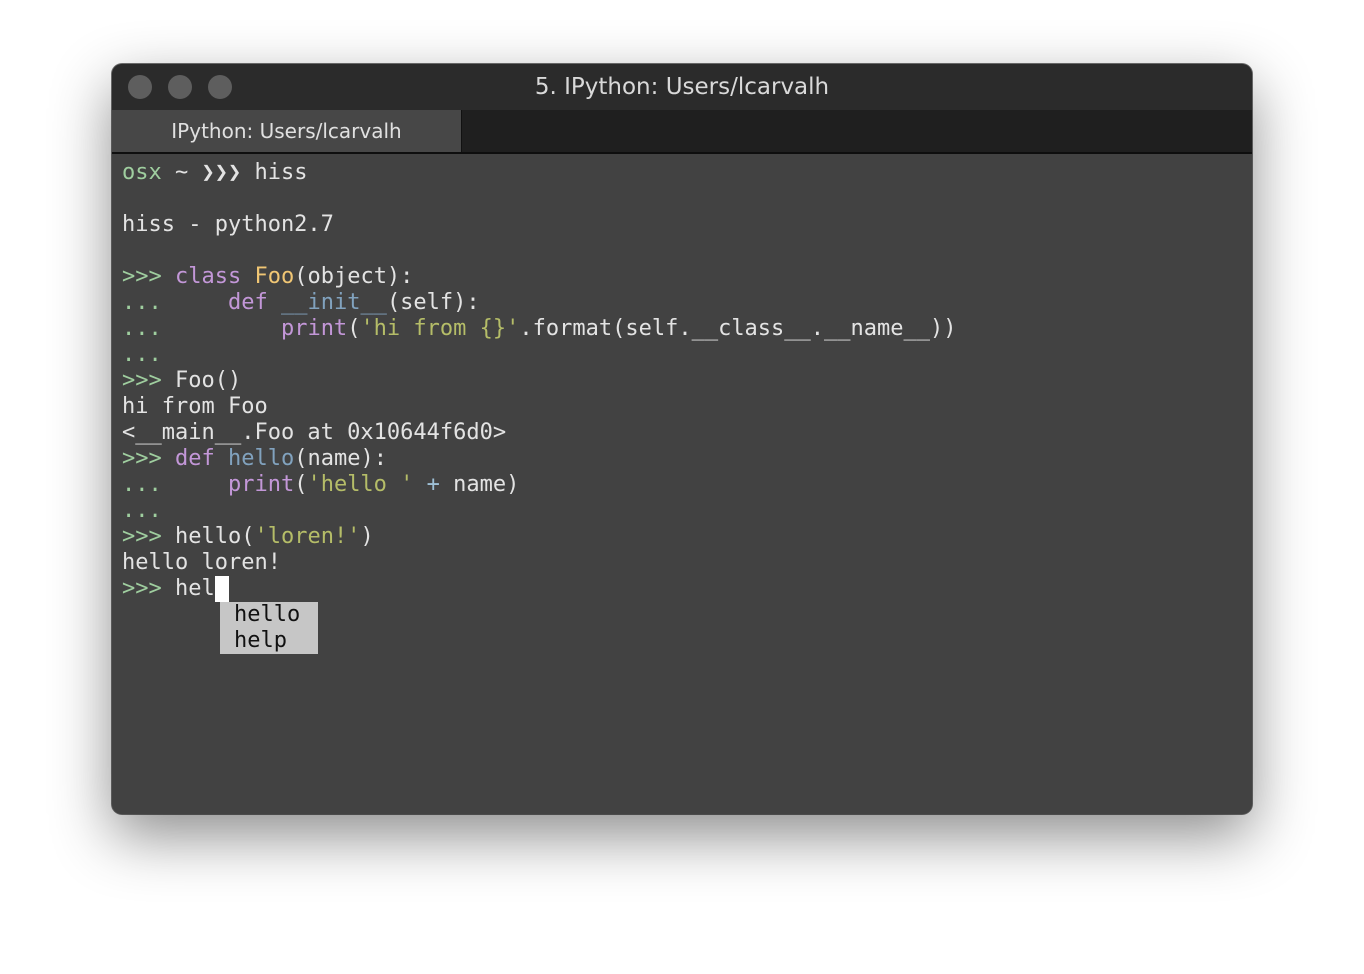  Describe the element at coordinates (354, 276) in the screenshot. I see `code-text: (object):` at that location.